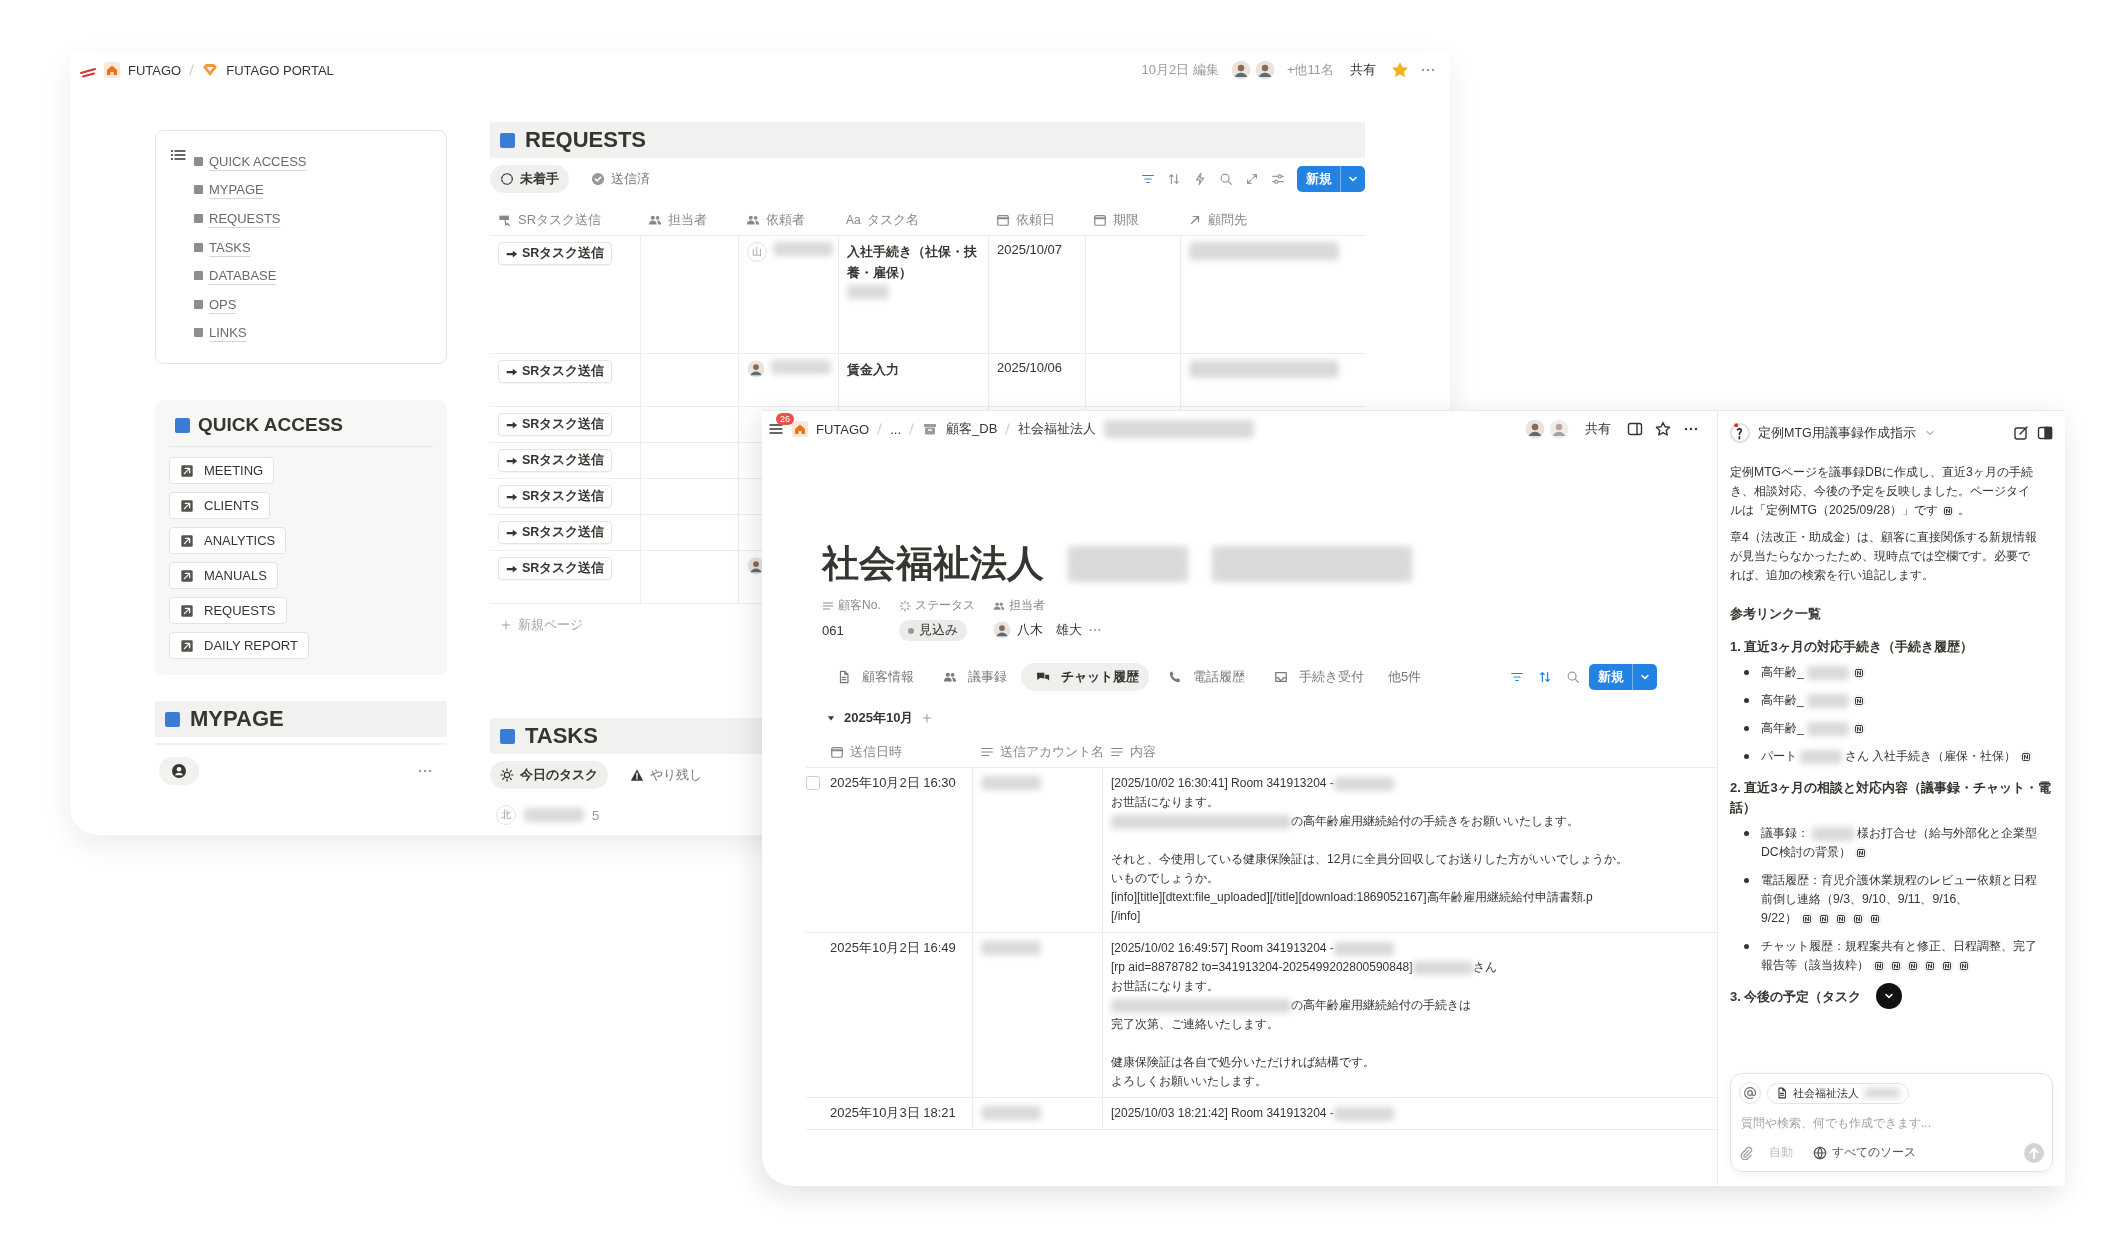  Describe the element at coordinates (813, 783) in the screenshot. I see `row-checkbox` at that location.